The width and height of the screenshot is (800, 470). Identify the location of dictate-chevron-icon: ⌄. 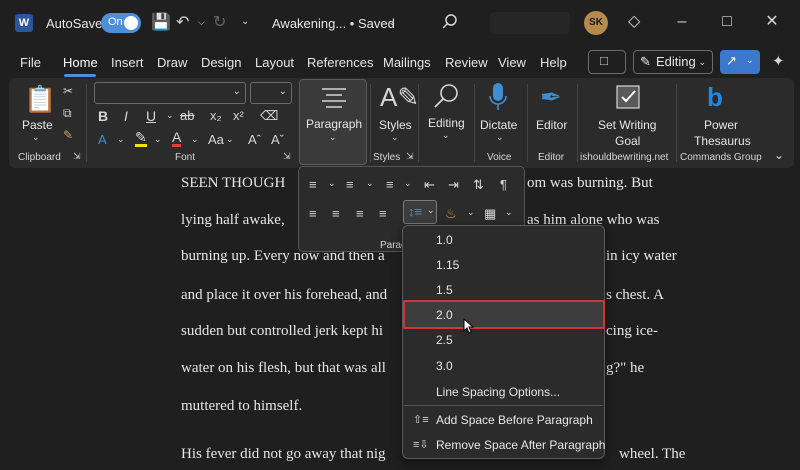
(500, 137).